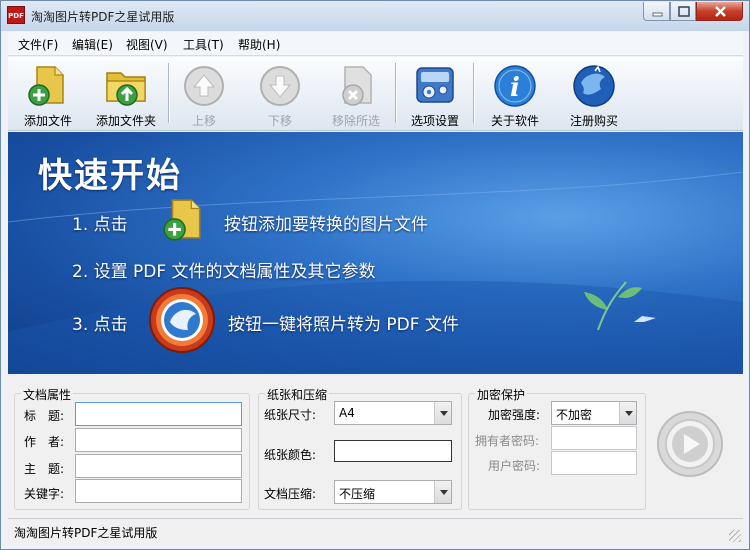  I want to click on move-down-label: 下移, so click(279, 121).